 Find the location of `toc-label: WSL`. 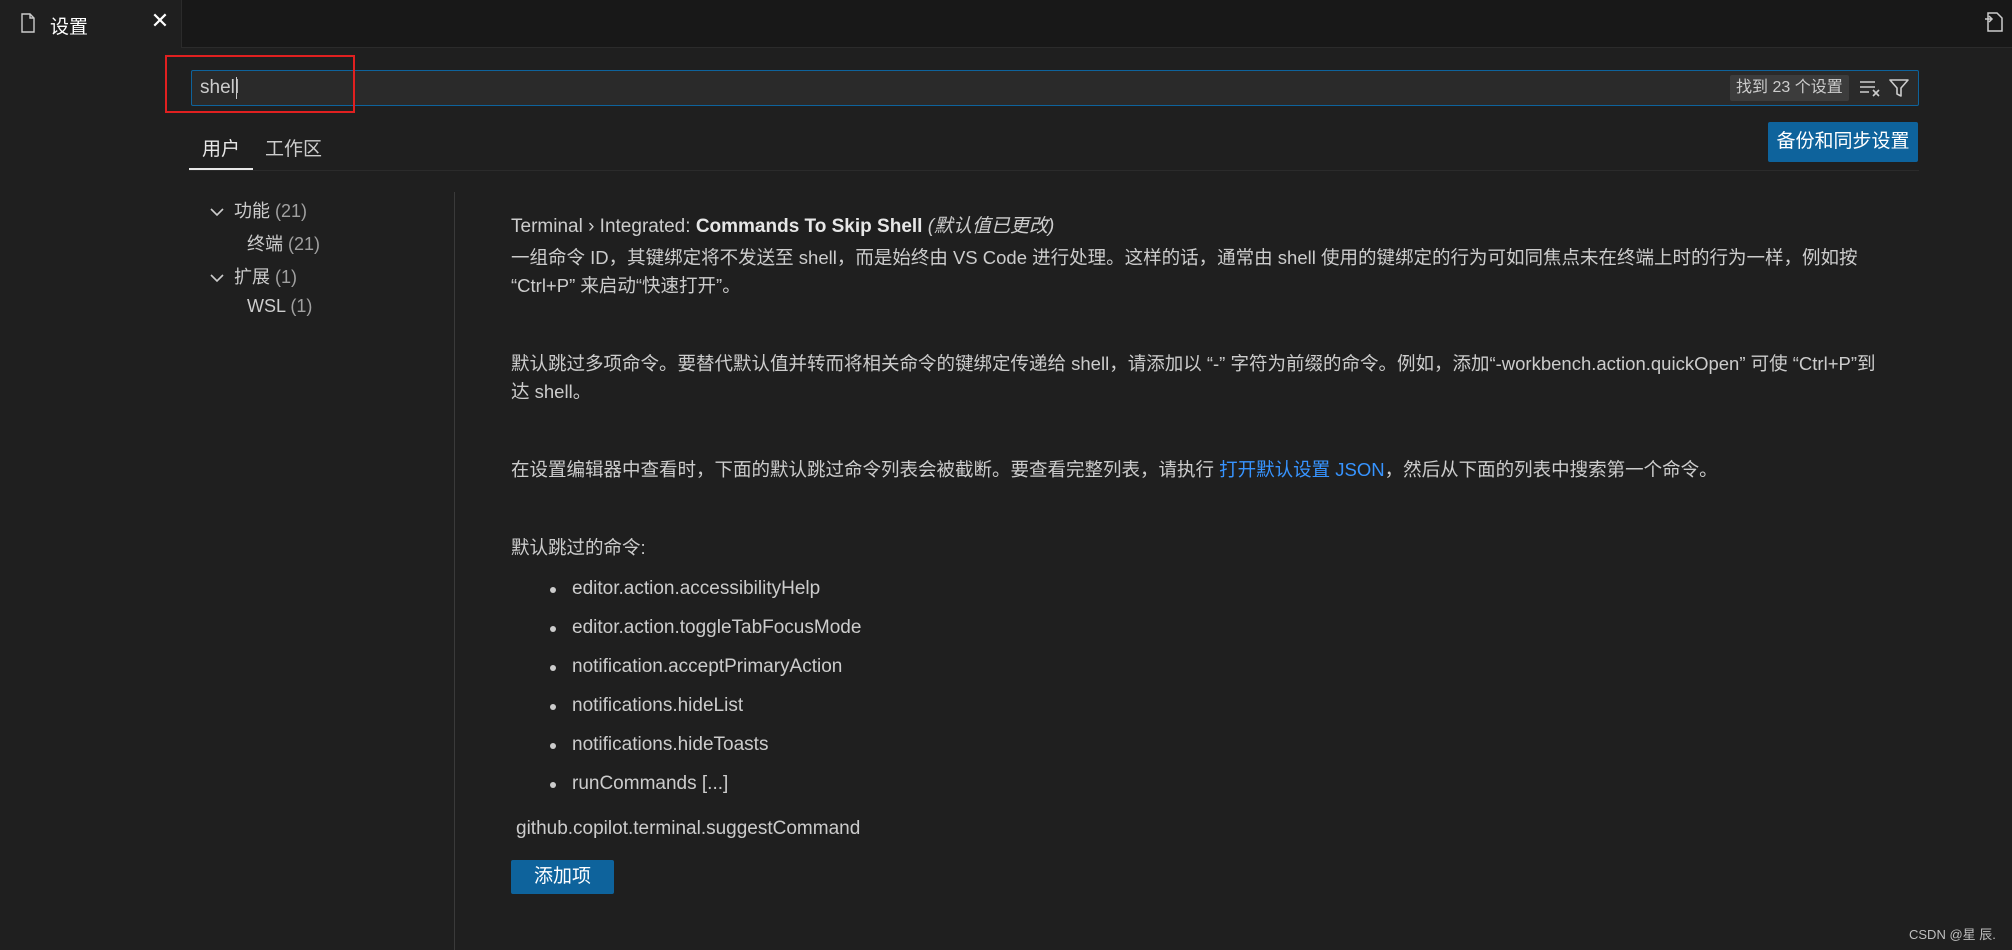

toc-label: WSL is located at coordinates (266, 306).